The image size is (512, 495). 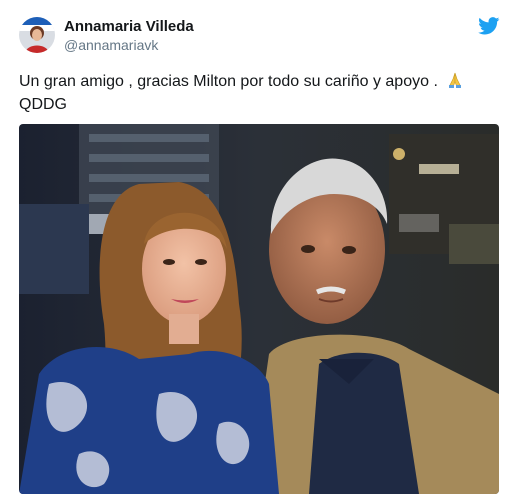 I want to click on avatar-image, so click(x=37, y=35).